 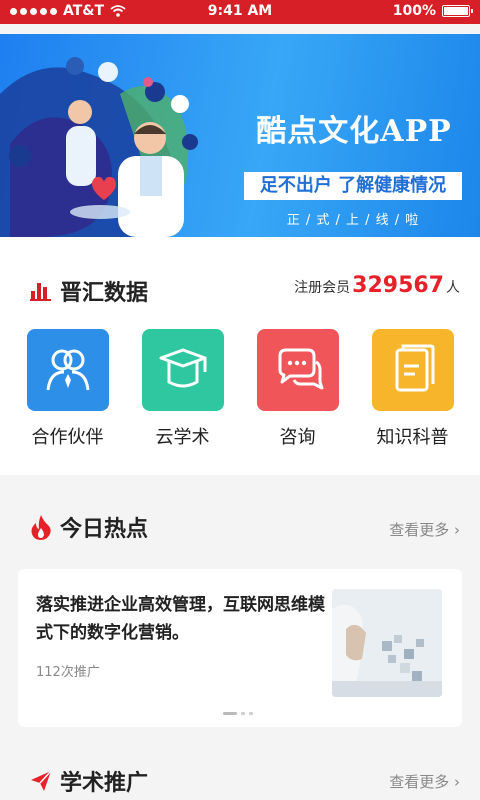 What do you see at coordinates (180, 619) in the screenshot?
I see `article-headline: 落实推进企业高效管理，互联网思维模式下的数字化营销。` at bounding box center [180, 619].